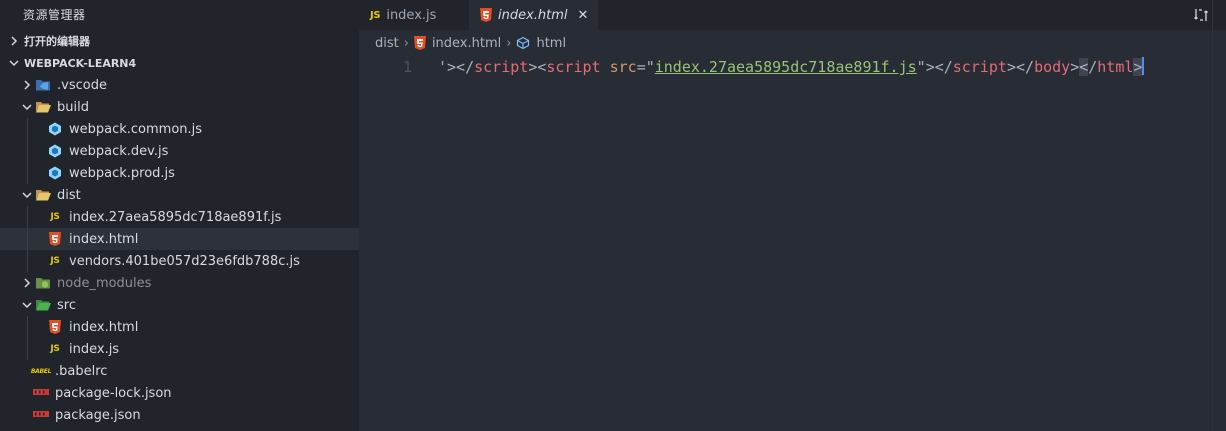 The image size is (1226, 431). Describe the element at coordinates (551, 43) in the screenshot. I see `breadcrumb-symbol: html` at that location.